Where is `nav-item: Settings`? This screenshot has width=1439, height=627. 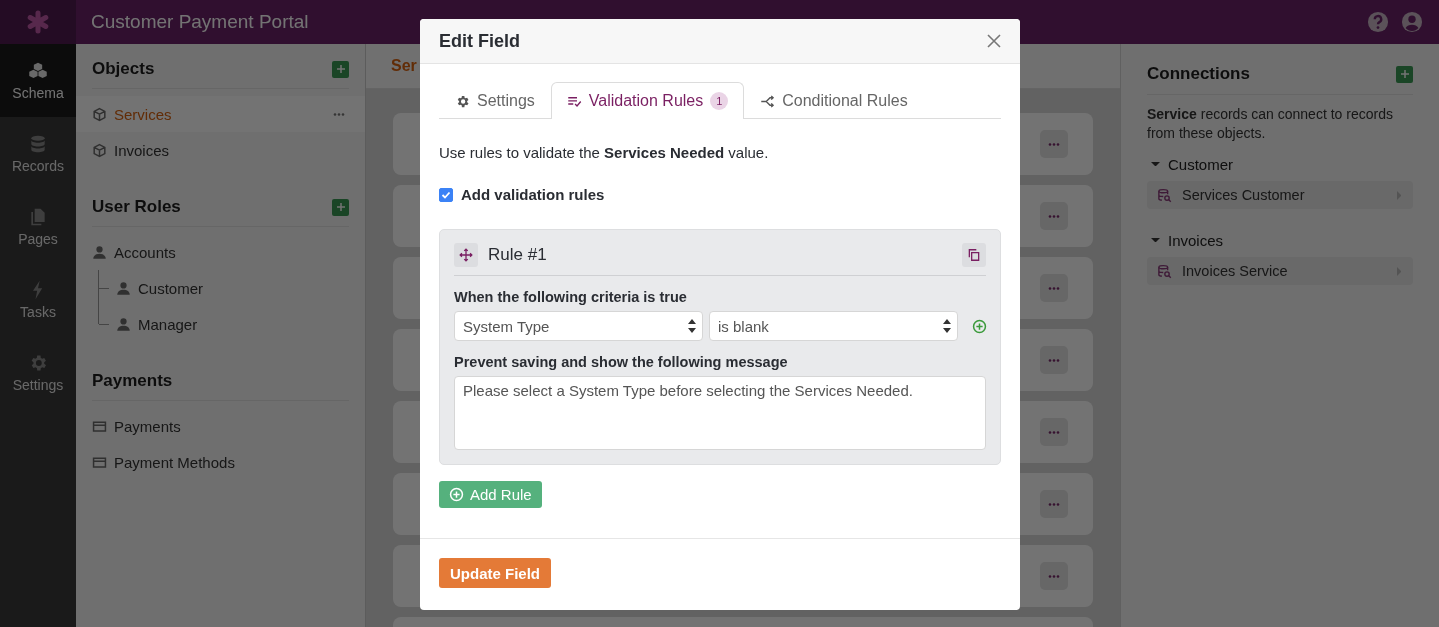 nav-item: Settings is located at coordinates (38, 372).